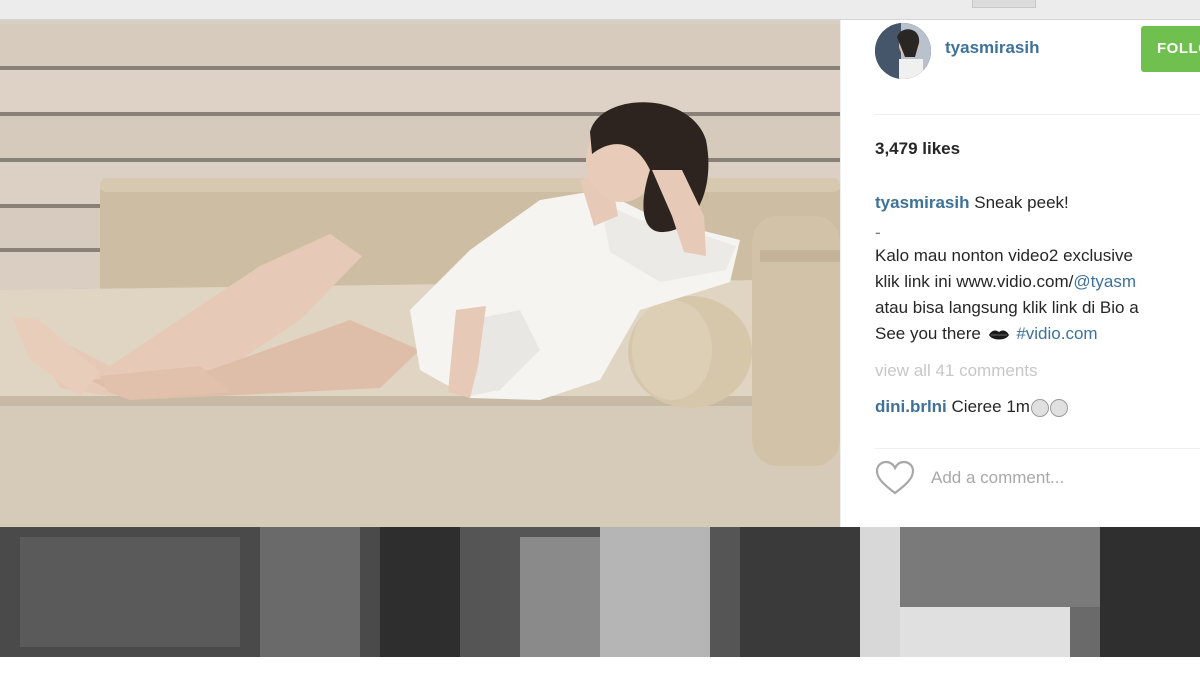 This screenshot has height=675, width=1200. Describe the element at coordinates (600, 10) in the screenshot. I see `browser-top-bar` at that location.